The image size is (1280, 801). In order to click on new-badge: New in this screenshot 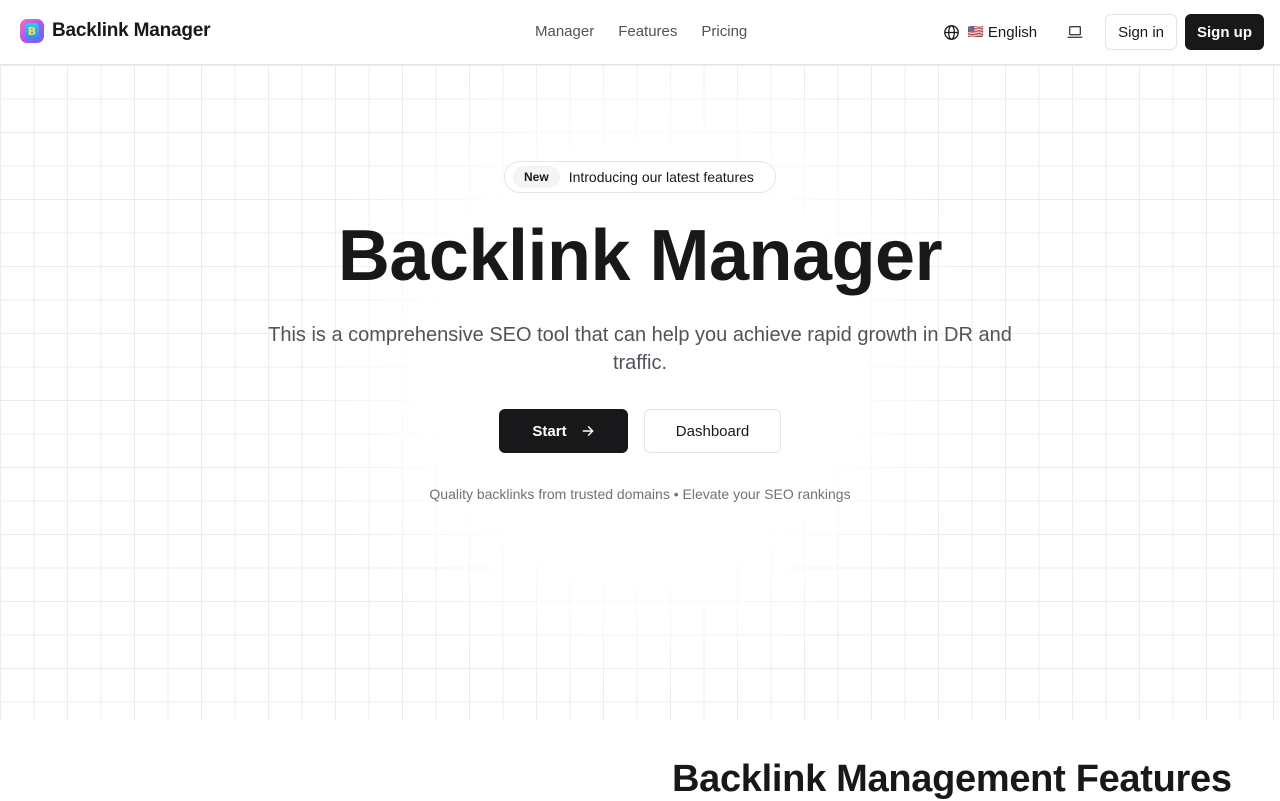, I will do `click(536, 177)`.